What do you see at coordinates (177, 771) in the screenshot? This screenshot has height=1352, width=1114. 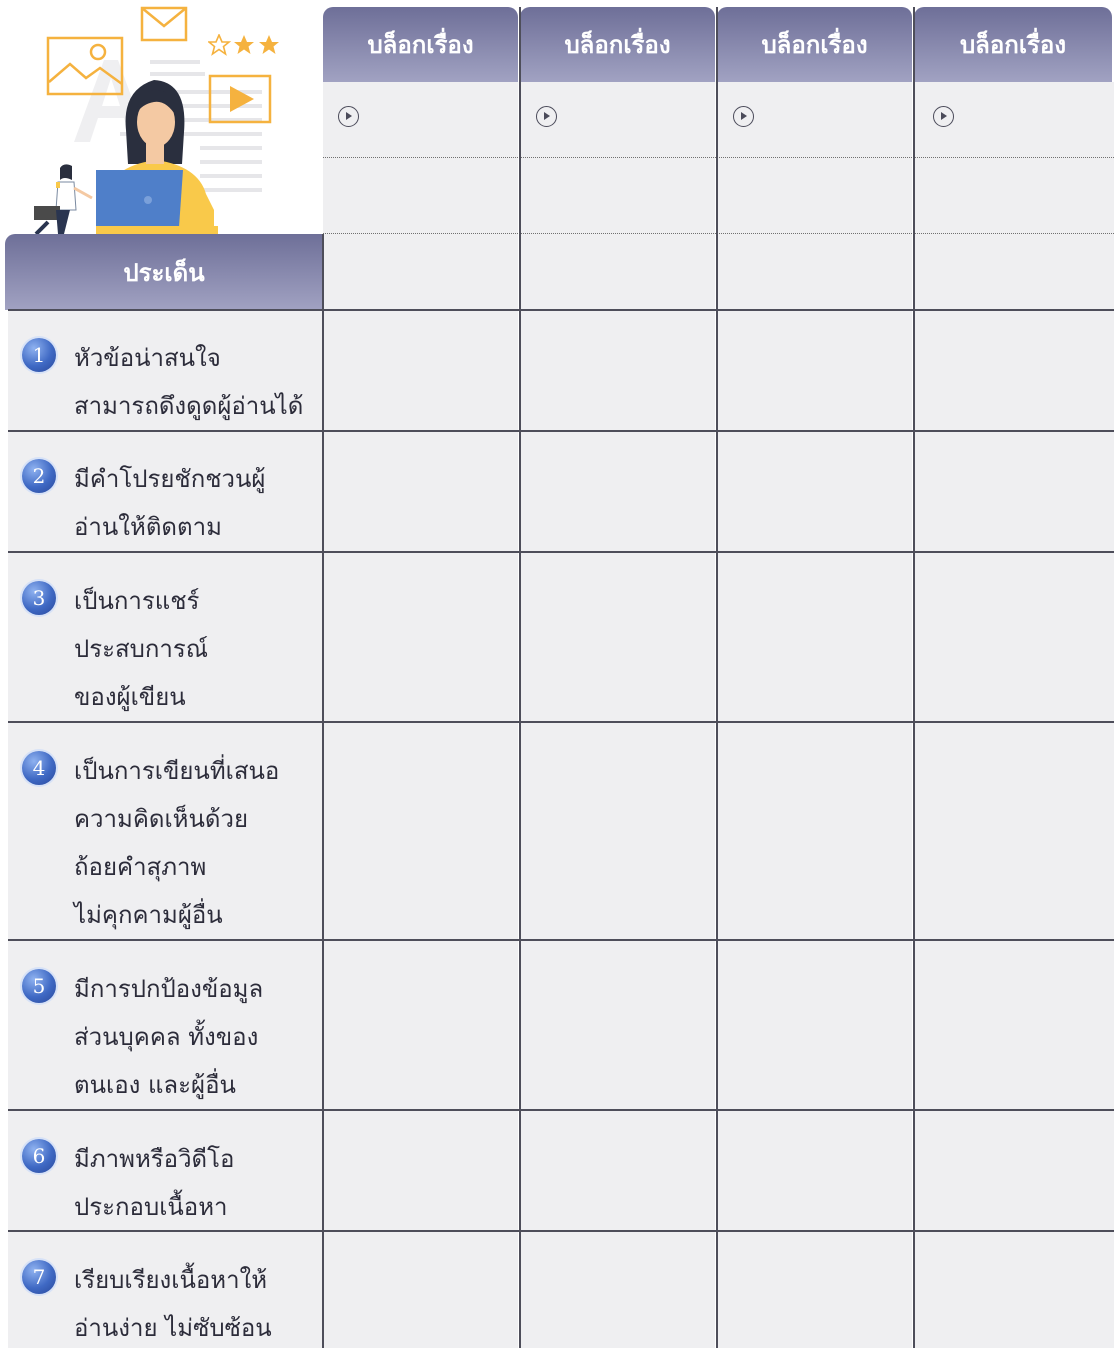 I see `topic-text-line: เป็นการเขียนที่เสนอ` at bounding box center [177, 771].